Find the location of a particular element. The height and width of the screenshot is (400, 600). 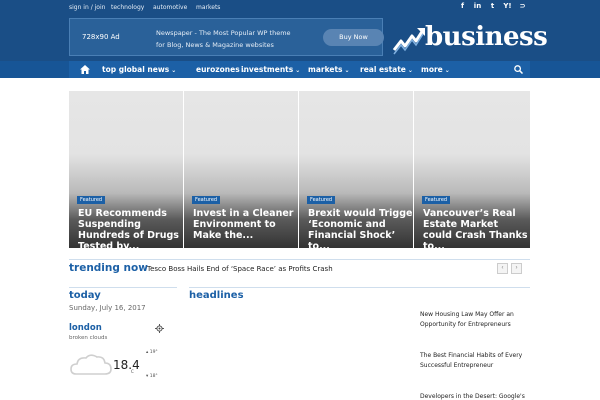

yahoo-icon: Y! is located at coordinates (507, 6).